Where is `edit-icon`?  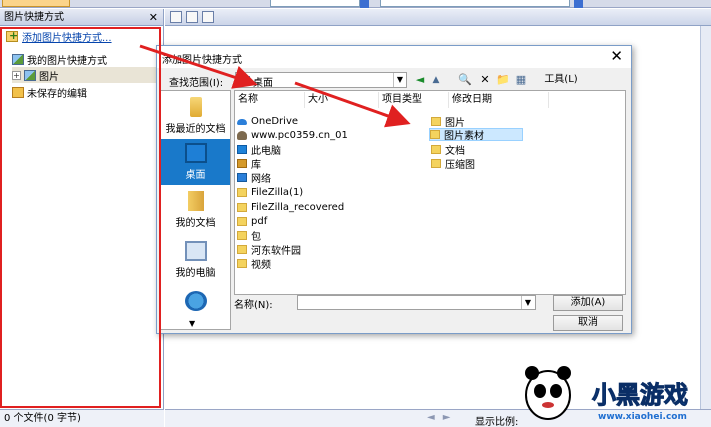
edit-icon is located at coordinates (18, 92).